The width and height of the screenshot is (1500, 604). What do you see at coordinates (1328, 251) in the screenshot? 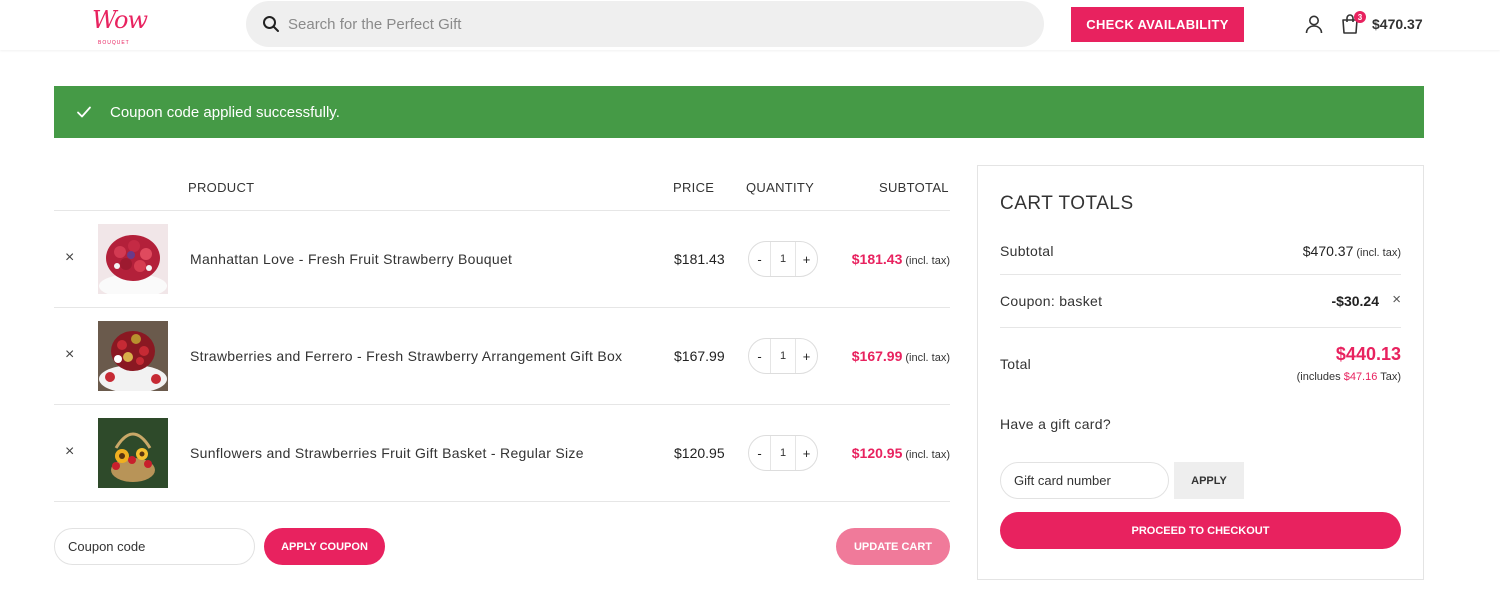
I see `subtotal-amount: $470.37` at bounding box center [1328, 251].